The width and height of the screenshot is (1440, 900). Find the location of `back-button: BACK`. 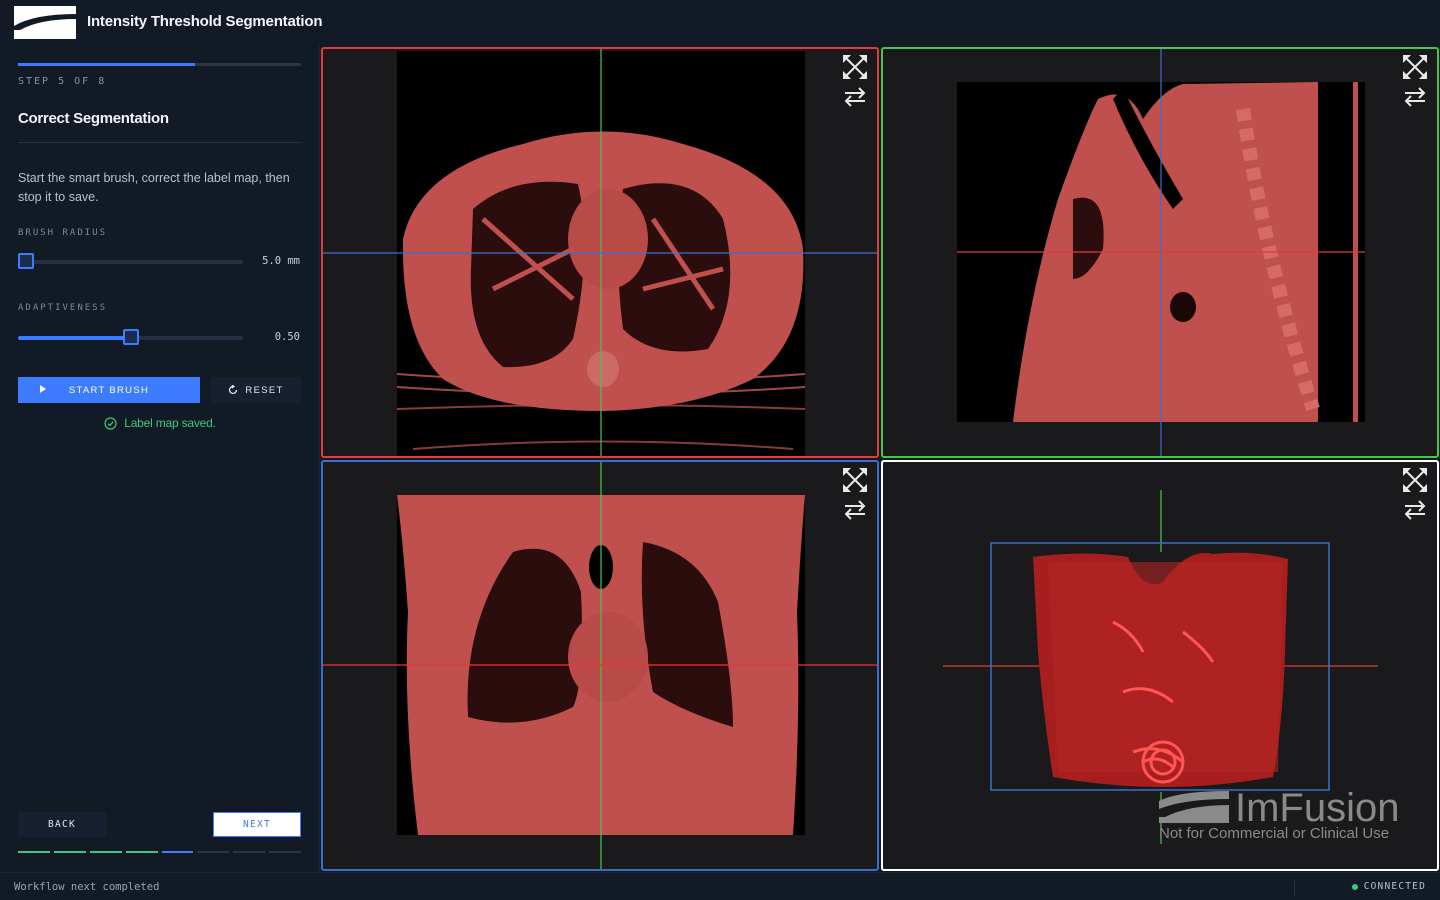

back-button: BACK is located at coordinates (62, 824).